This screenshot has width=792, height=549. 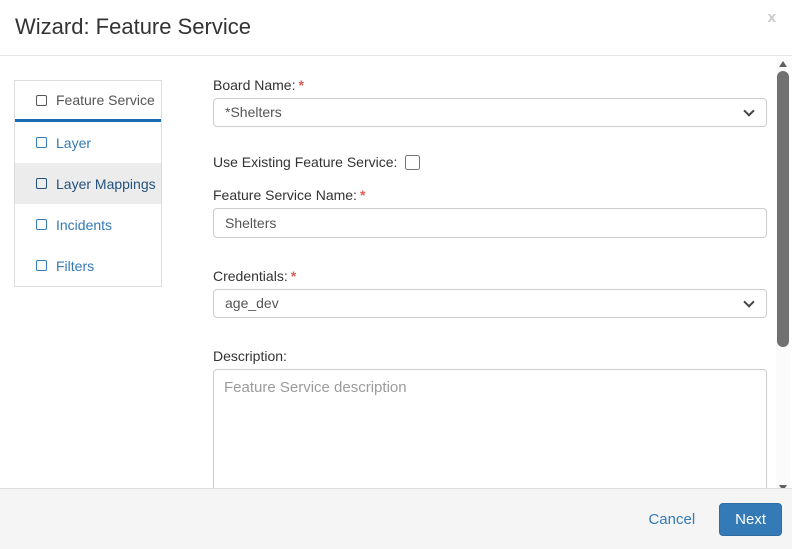 I want to click on vertical-scrollbar, so click(x=783, y=273).